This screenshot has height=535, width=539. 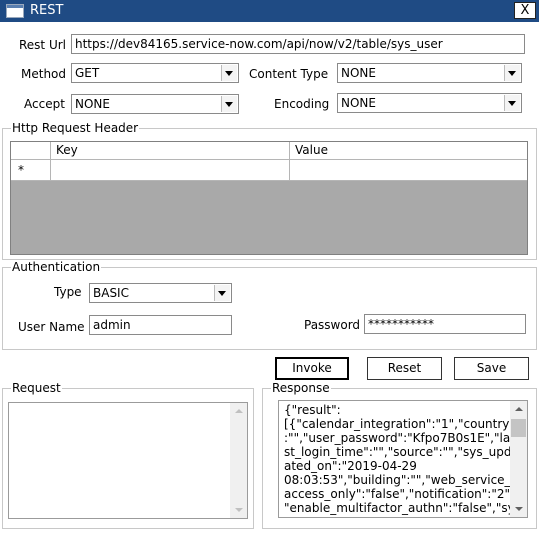 I want to click on method-select: GET, so click(x=155, y=73).